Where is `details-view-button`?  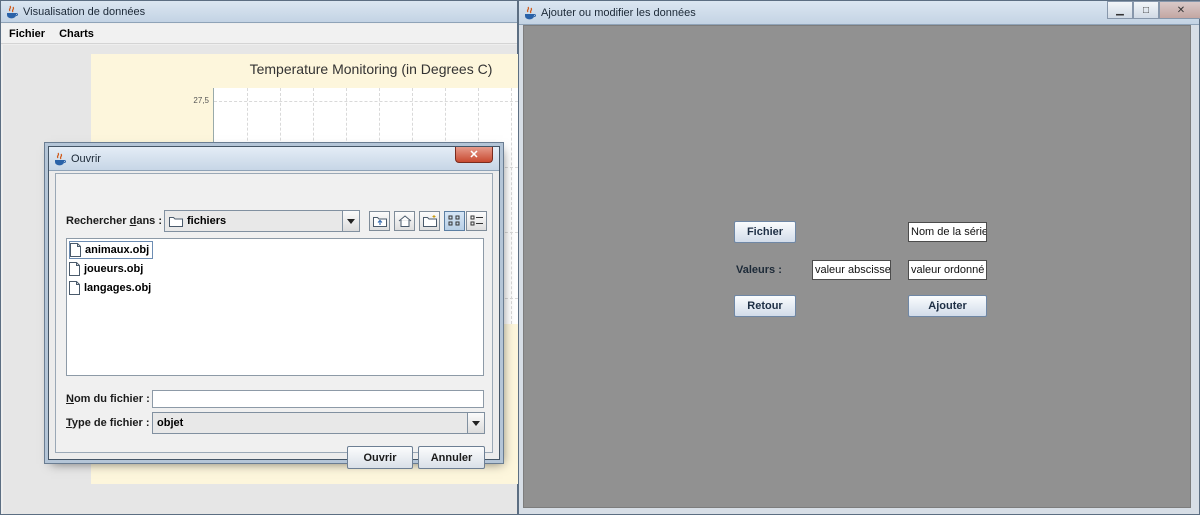 details-view-button is located at coordinates (476, 221).